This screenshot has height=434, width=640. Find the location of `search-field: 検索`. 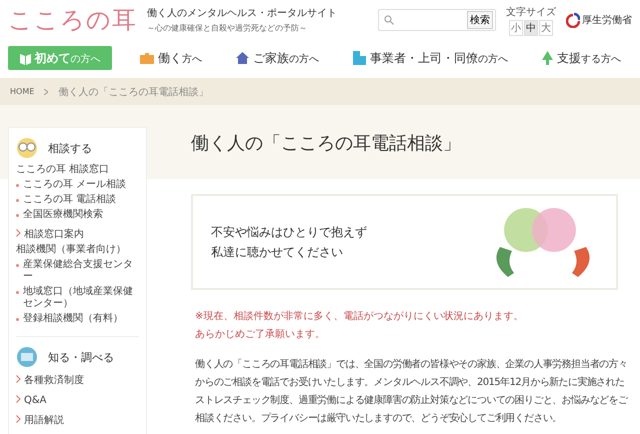

search-field: 検索 is located at coordinates (437, 20).